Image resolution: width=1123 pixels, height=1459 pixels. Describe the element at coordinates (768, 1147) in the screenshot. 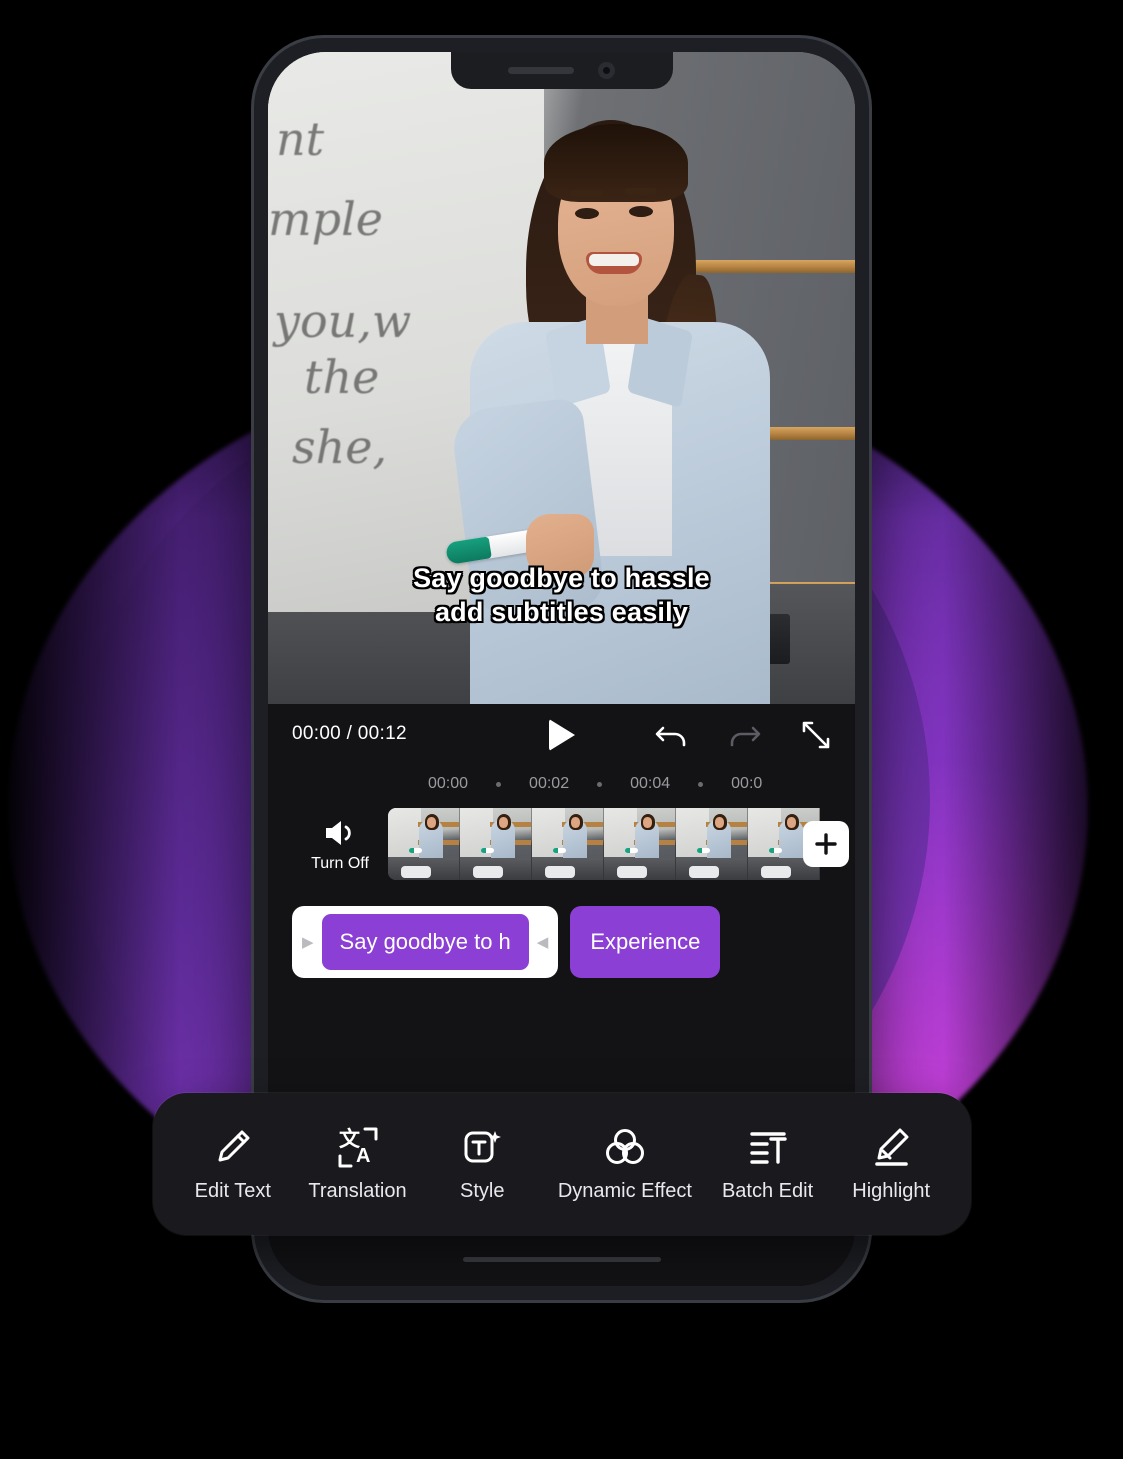

I see `batch-text-lines-icon` at that location.